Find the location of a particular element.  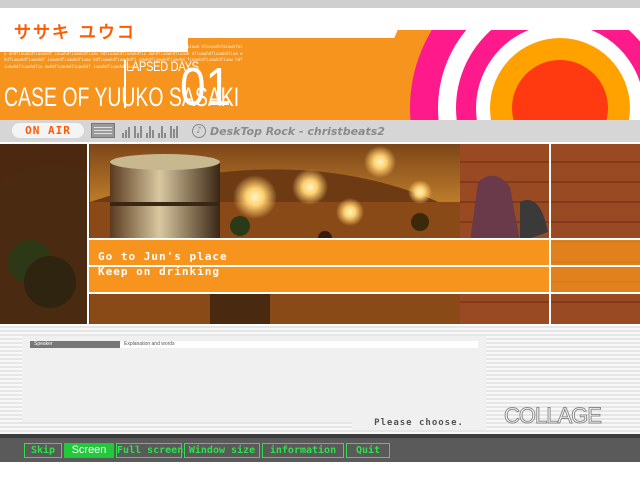

ring-graphic is located at coordinates (510, 64).